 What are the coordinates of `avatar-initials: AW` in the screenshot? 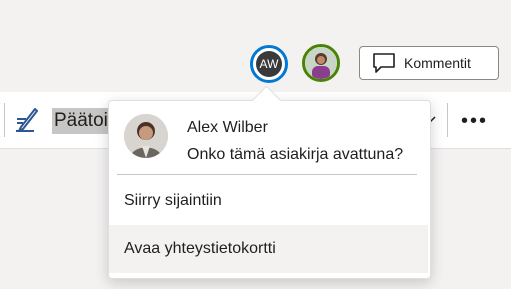 It's located at (269, 64).